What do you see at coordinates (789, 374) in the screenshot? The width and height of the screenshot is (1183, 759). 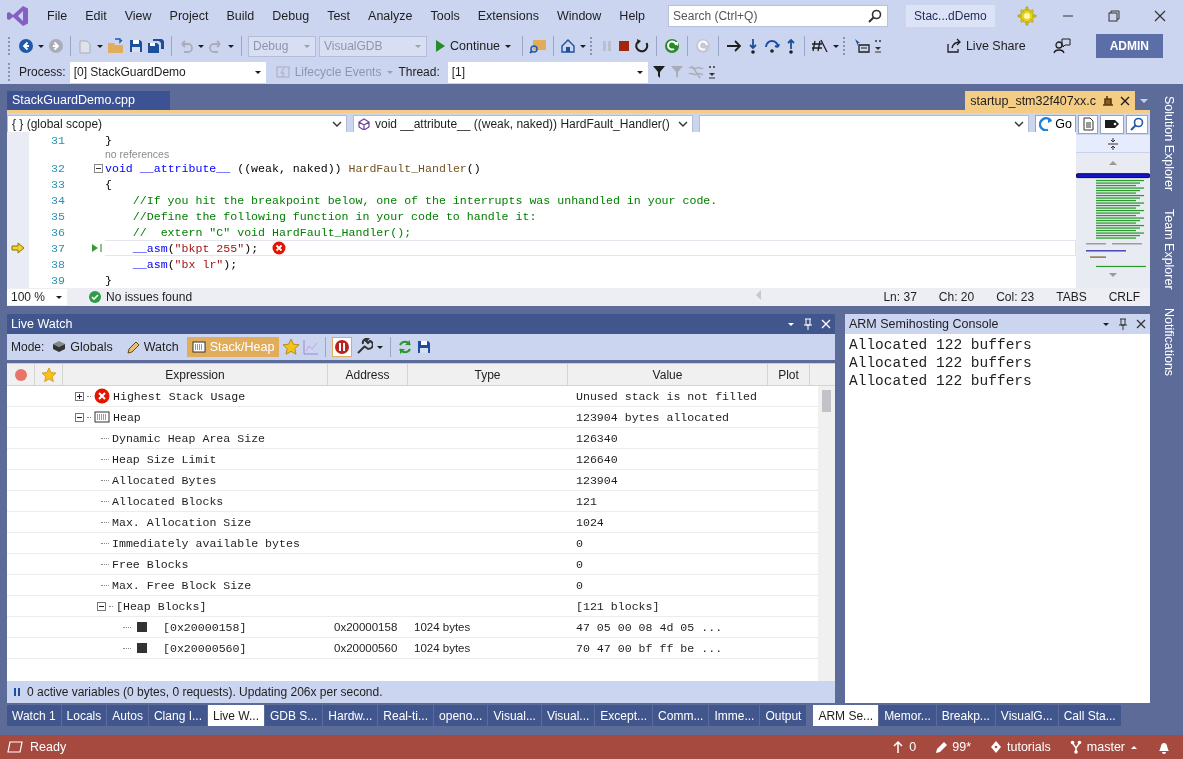 I see `column-header: Plot` at bounding box center [789, 374].